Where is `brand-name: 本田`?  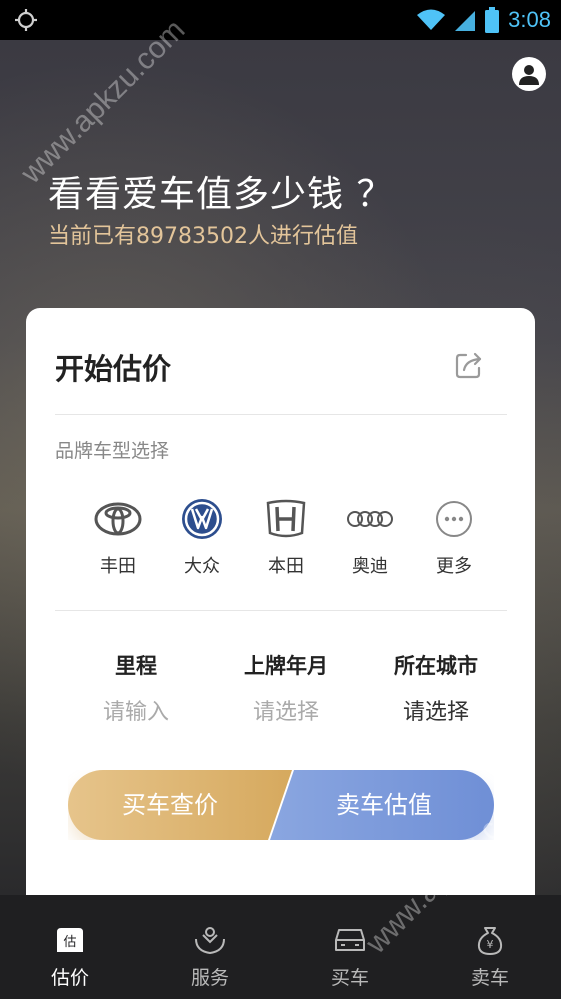
brand-name: 本田 is located at coordinates (286, 566).